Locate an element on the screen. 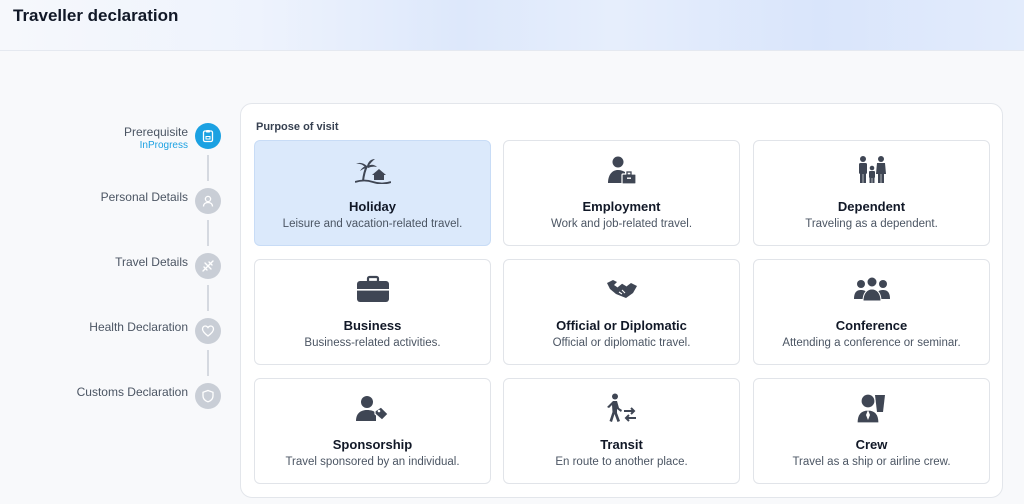  option-title: Crew is located at coordinates (871, 444).